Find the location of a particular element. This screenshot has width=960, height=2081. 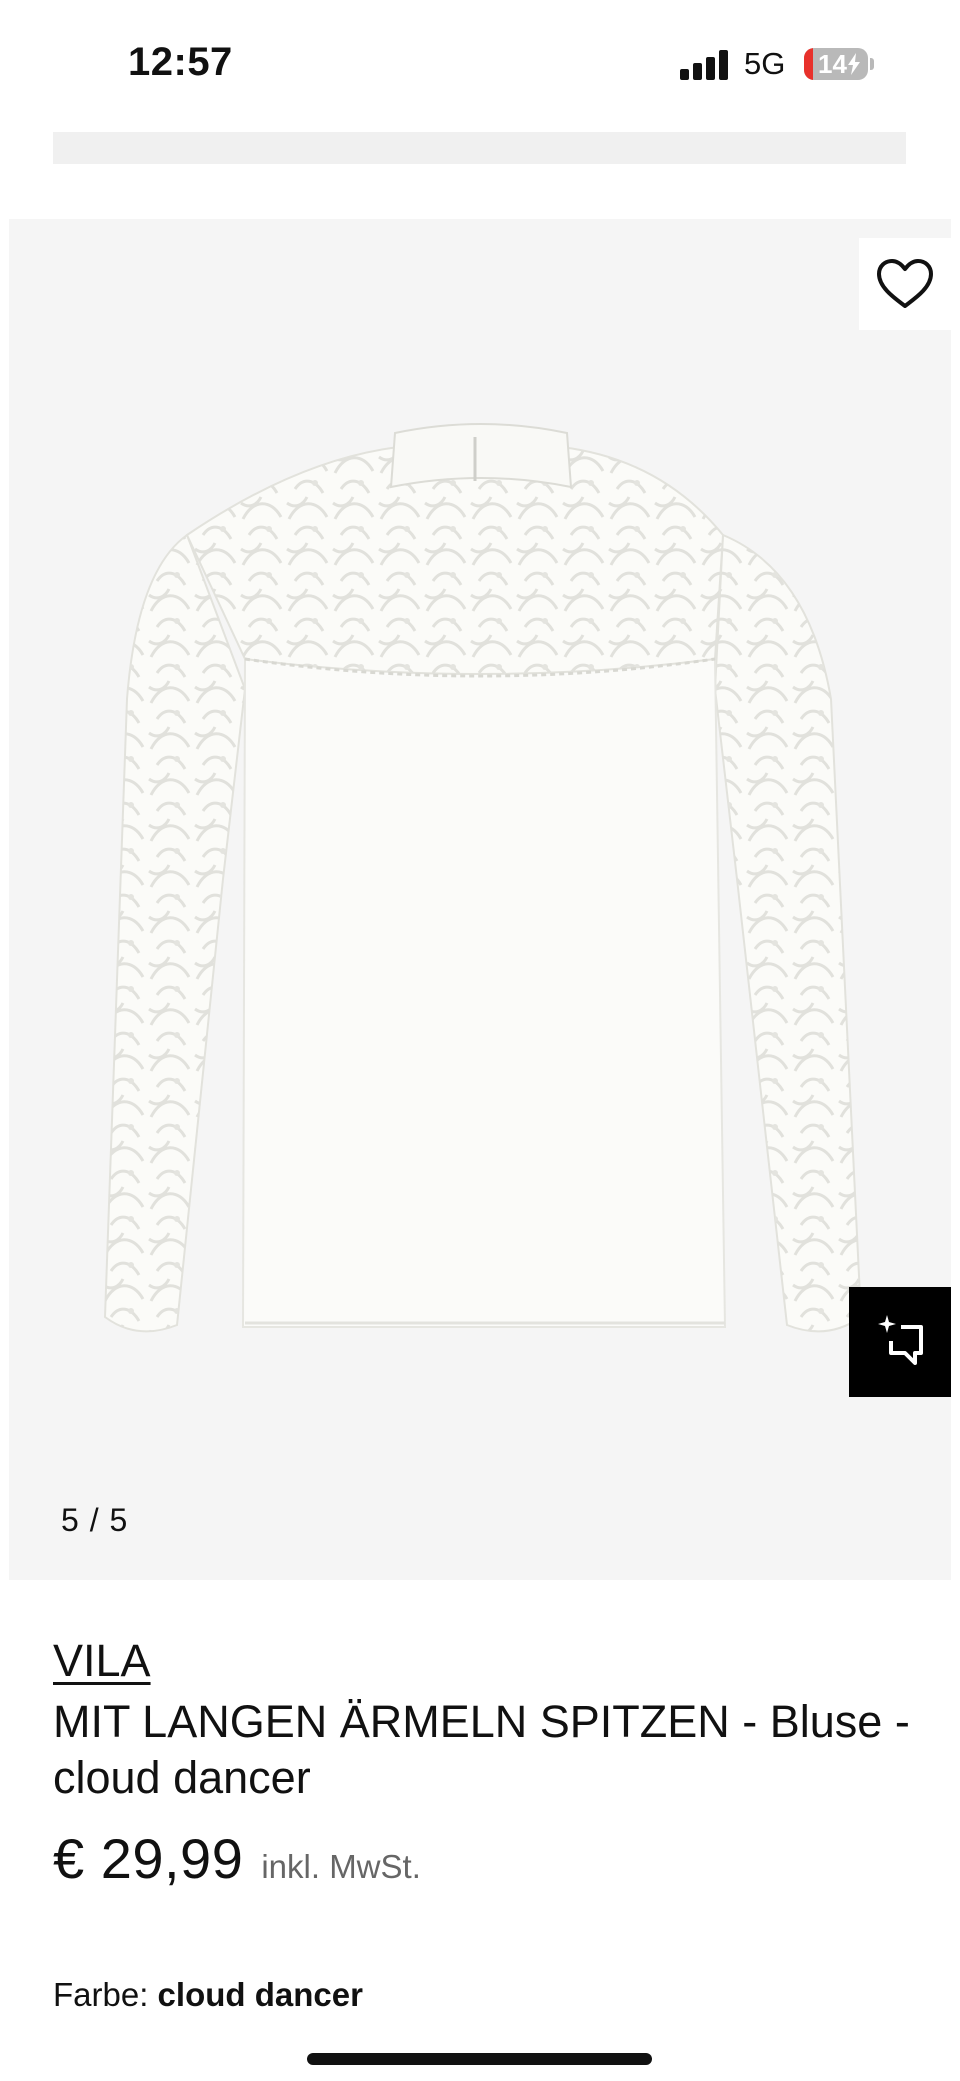

color-label: Farbe: is located at coordinates (101, 1994).